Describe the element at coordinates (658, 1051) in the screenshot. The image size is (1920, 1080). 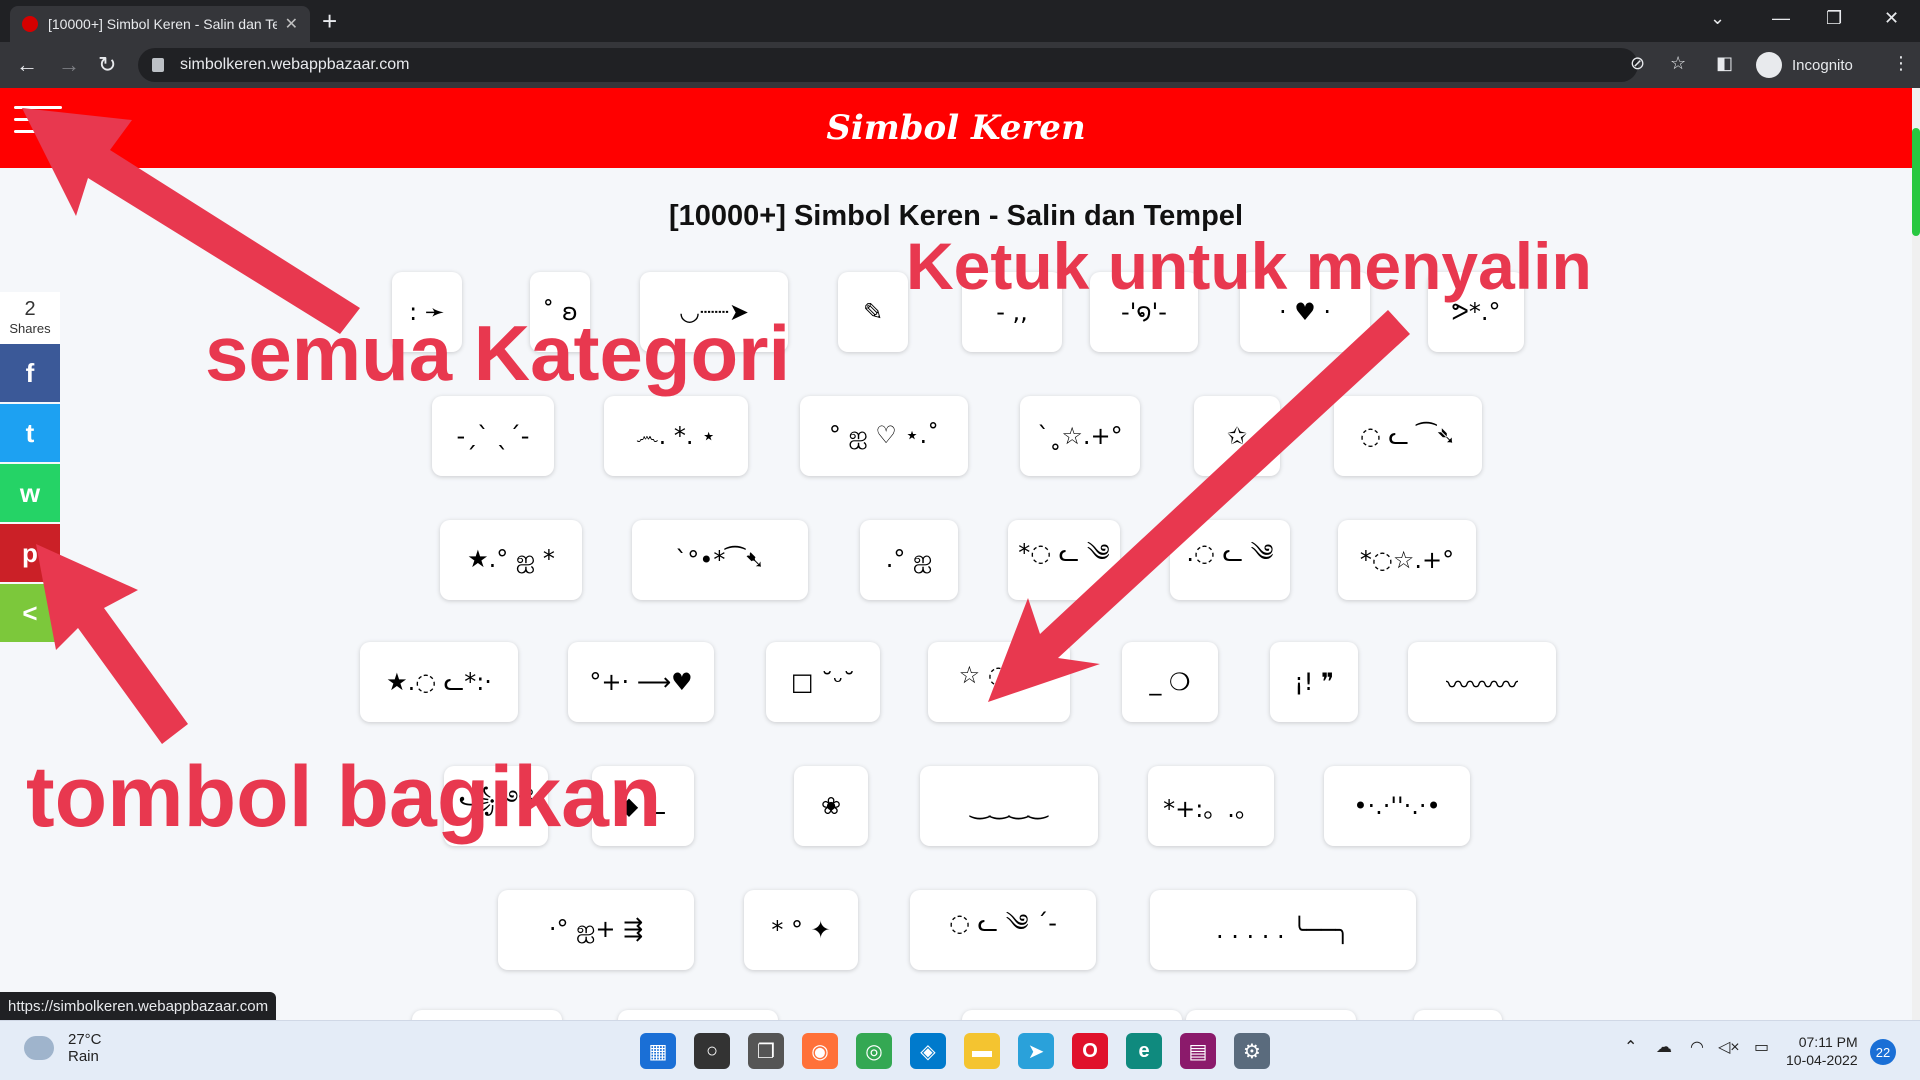
I see `start-icon: ▦` at that location.